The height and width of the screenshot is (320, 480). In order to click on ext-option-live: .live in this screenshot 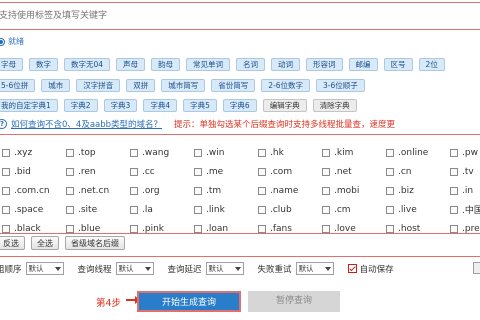, I will do `click(418, 209)`.